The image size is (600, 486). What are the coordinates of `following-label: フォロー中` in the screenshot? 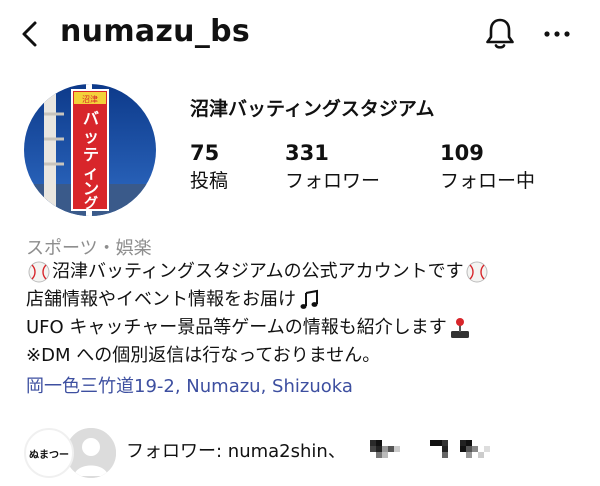 It's located at (488, 181).